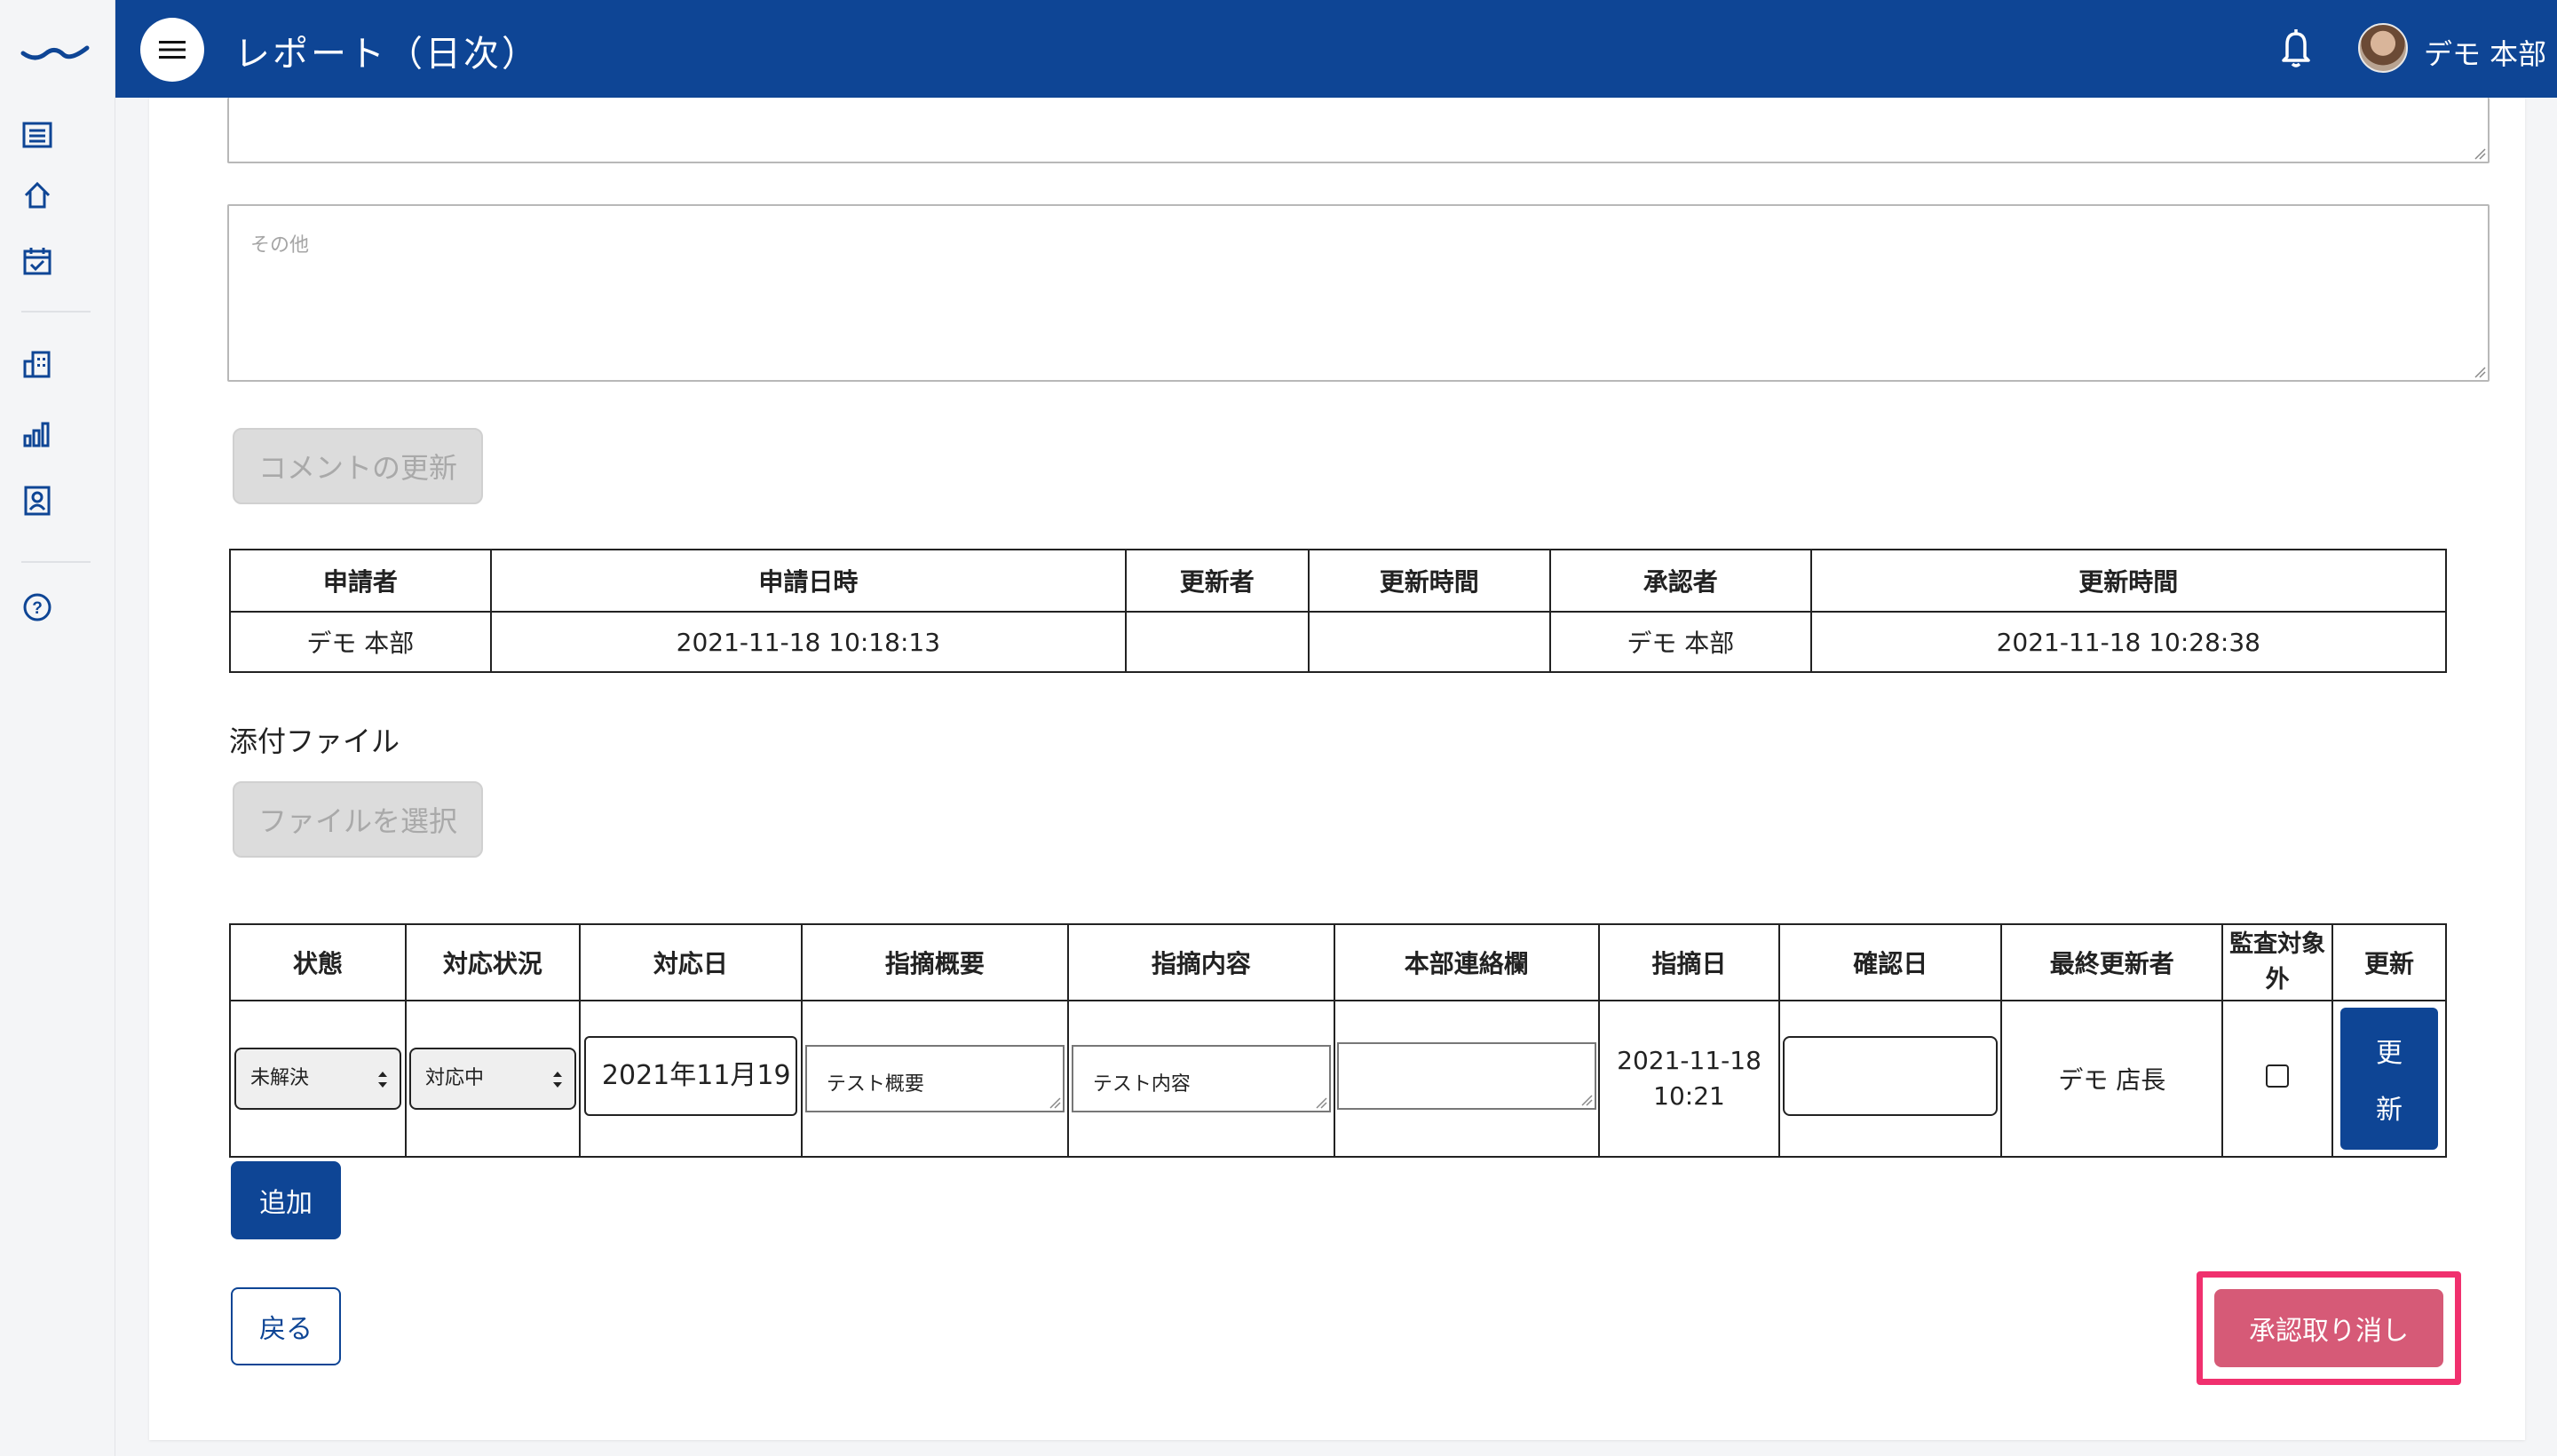  What do you see at coordinates (1689, 1079) in the screenshot?
I see `cell-pointed-date: 2021-11-18 10:21` at bounding box center [1689, 1079].